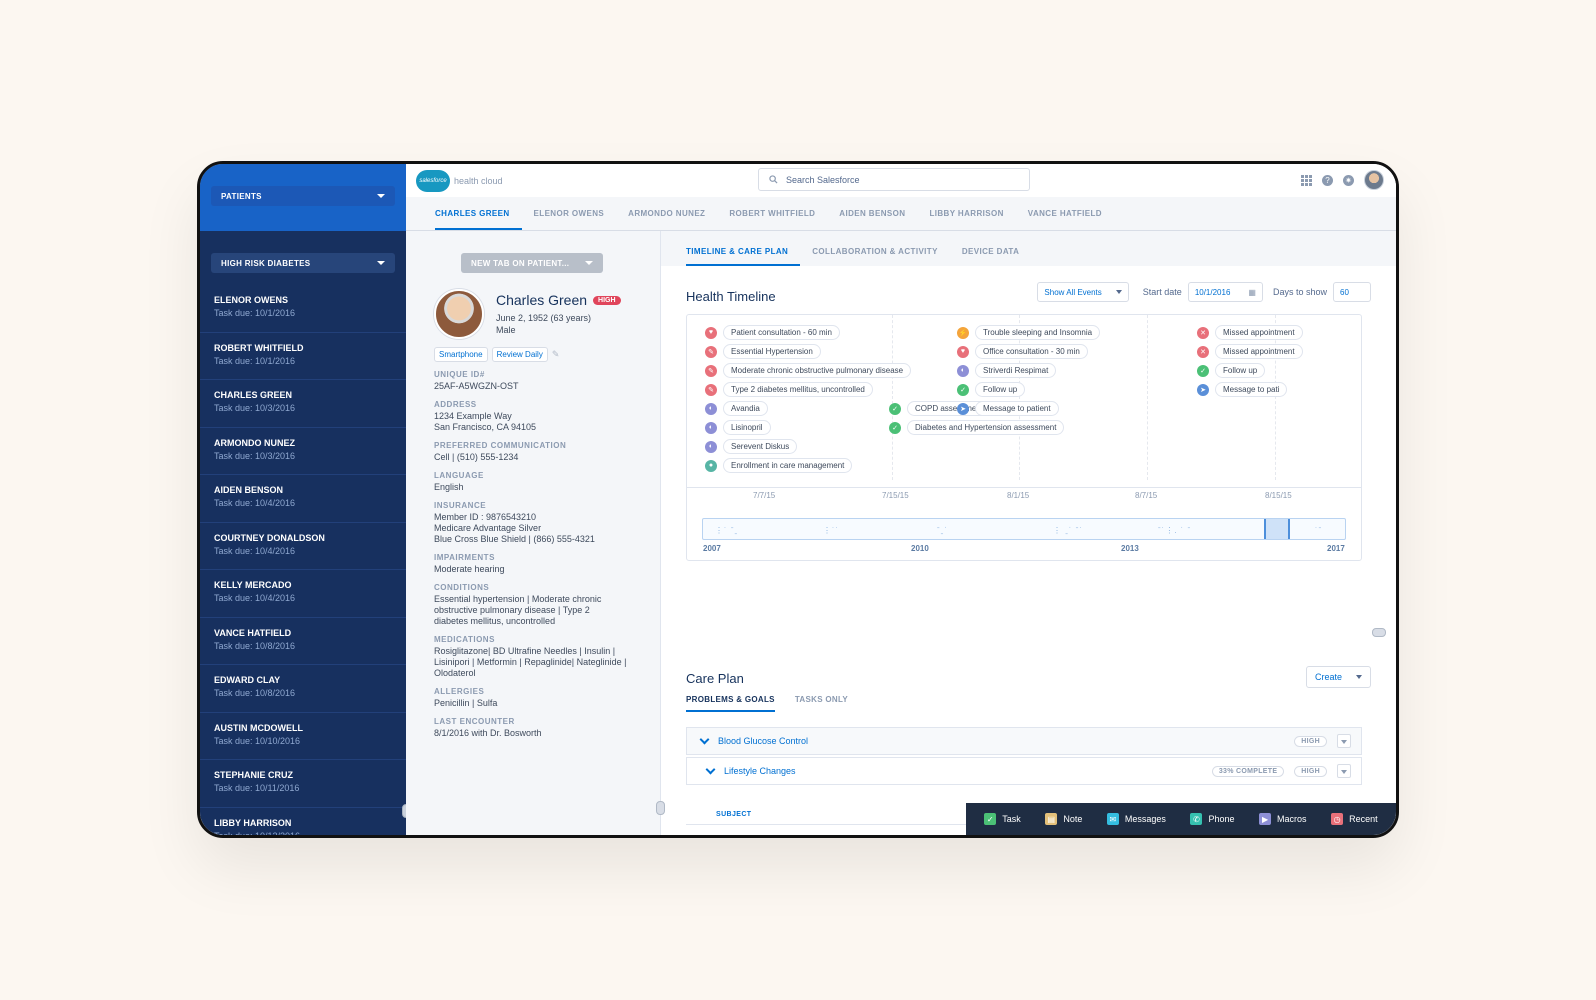 This screenshot has height=1000, width=1596. Describe the element at coordinates (478, 219) in the screenshot. I see `tab-patient: CHARLES GREEN` at that location.